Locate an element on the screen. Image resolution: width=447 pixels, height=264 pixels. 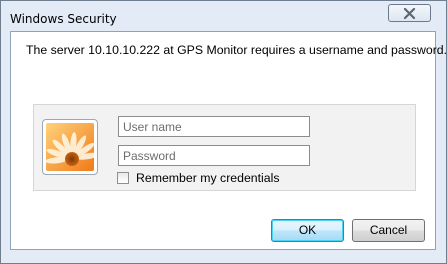
close-icon is located at coordinates (409, 13).